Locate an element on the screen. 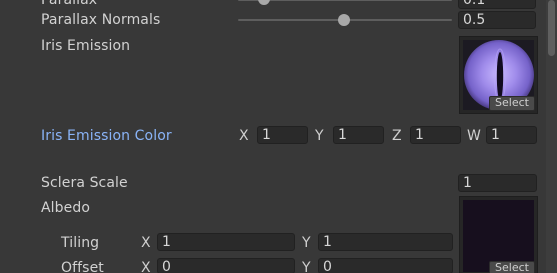  iris-emission-label: Iris Emission is located at coordinates (86, 46).